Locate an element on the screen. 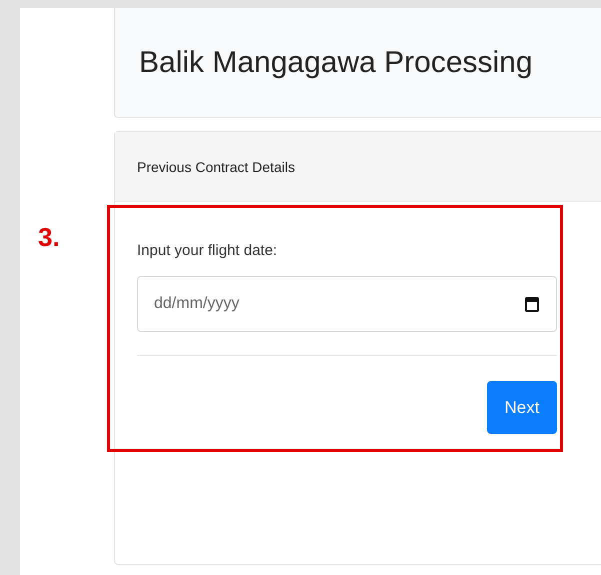 The width and height of the screenshot is (601, 575). next-button: Next is located at coordinates (522, 407).